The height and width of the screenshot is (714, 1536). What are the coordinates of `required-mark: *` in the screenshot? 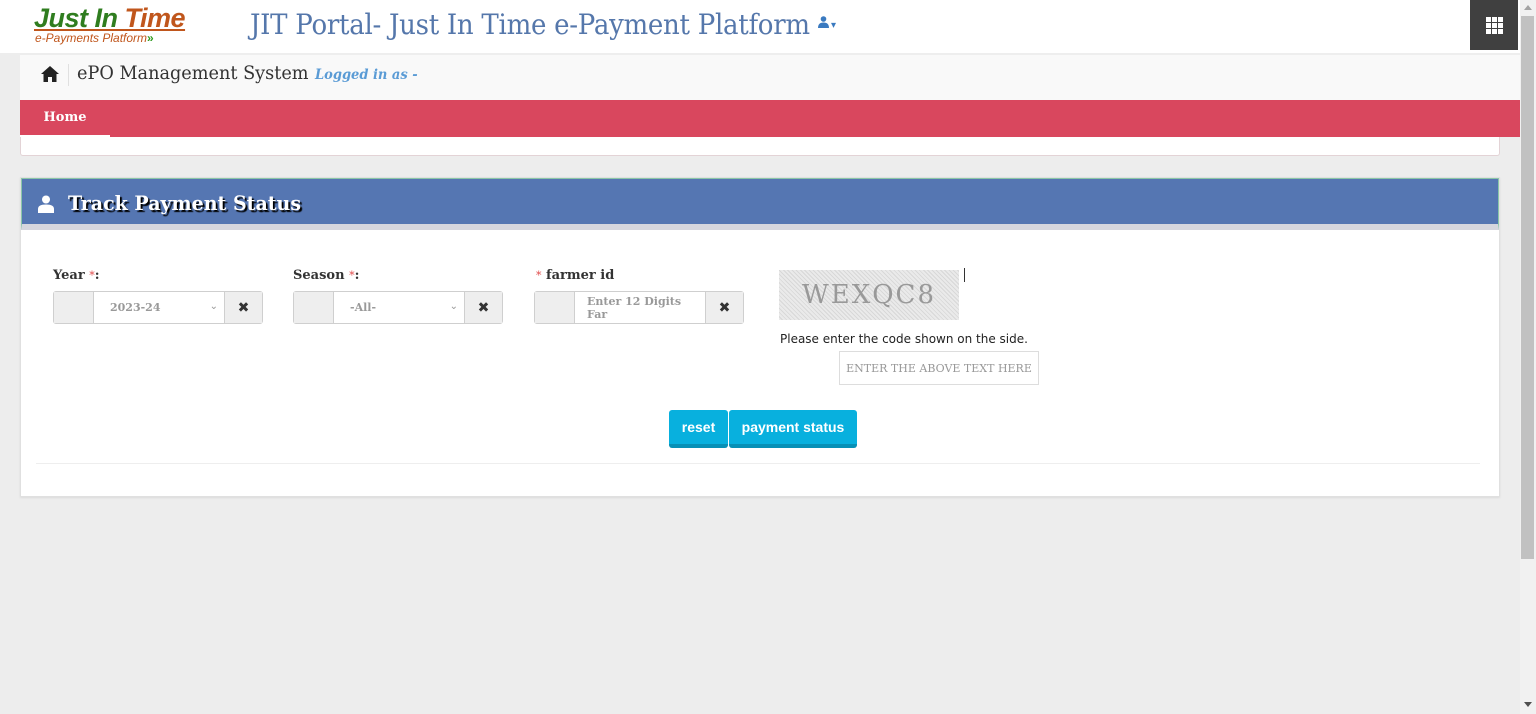 It's located at (539, 275).